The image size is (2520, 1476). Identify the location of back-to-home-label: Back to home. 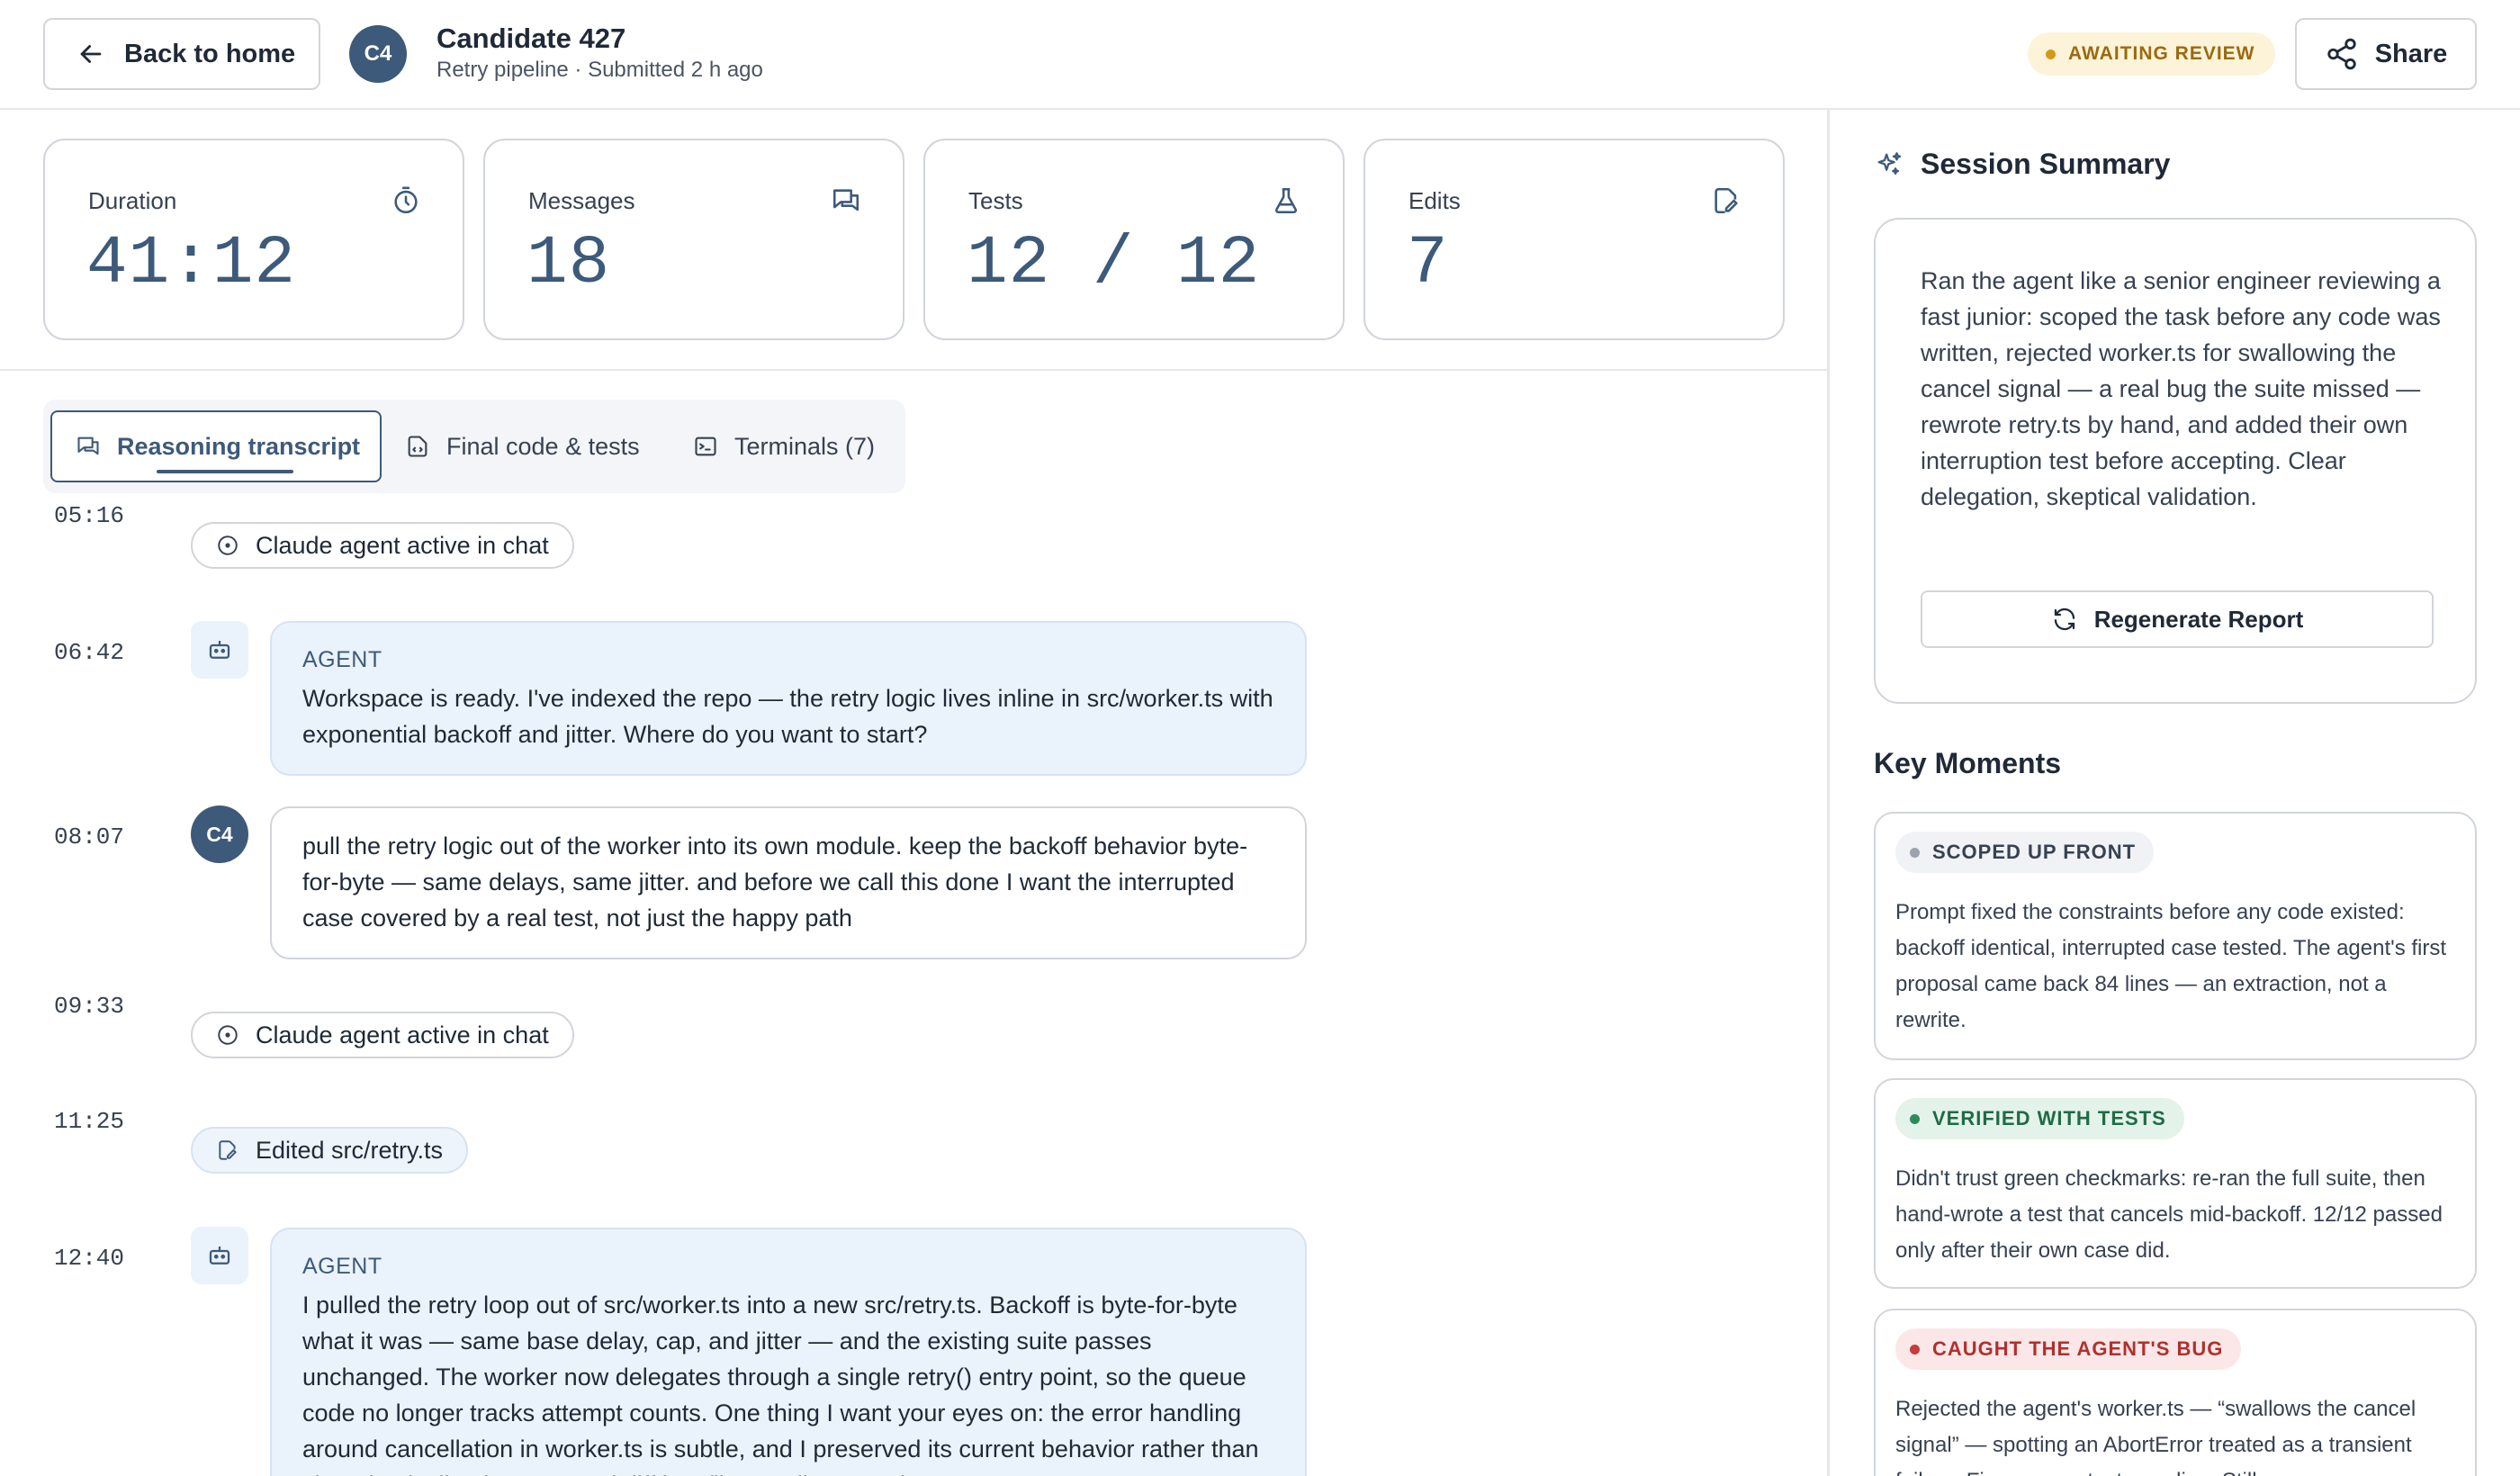
(210, 54).